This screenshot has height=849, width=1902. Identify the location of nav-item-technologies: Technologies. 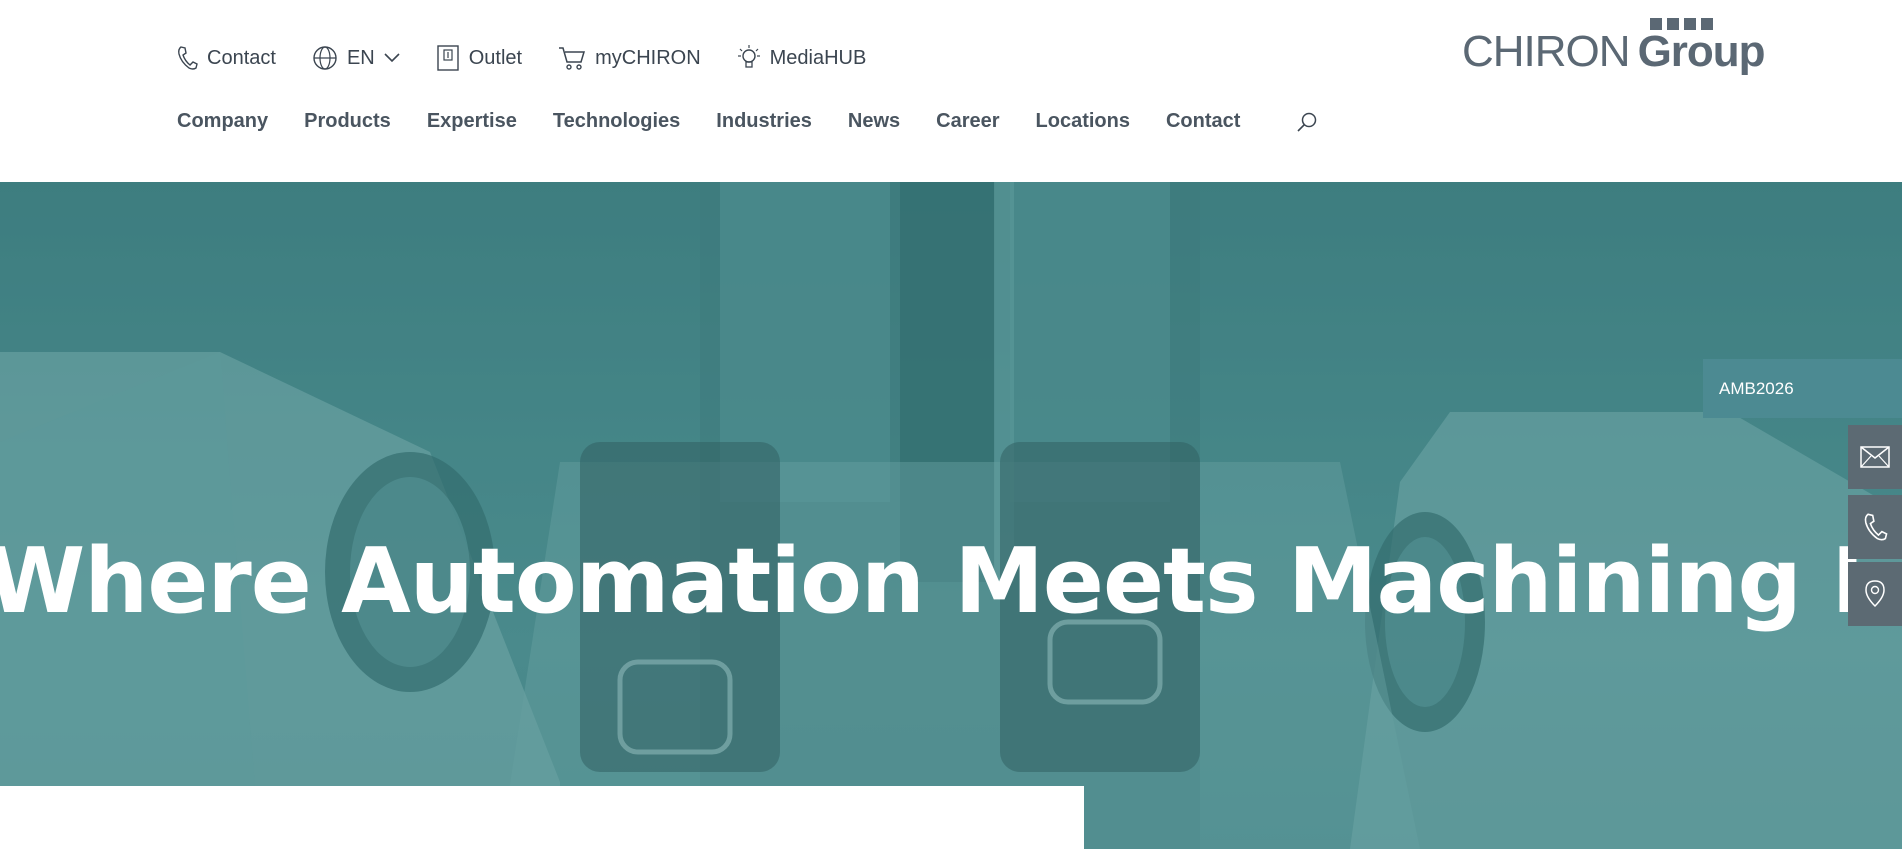
(616, 121).